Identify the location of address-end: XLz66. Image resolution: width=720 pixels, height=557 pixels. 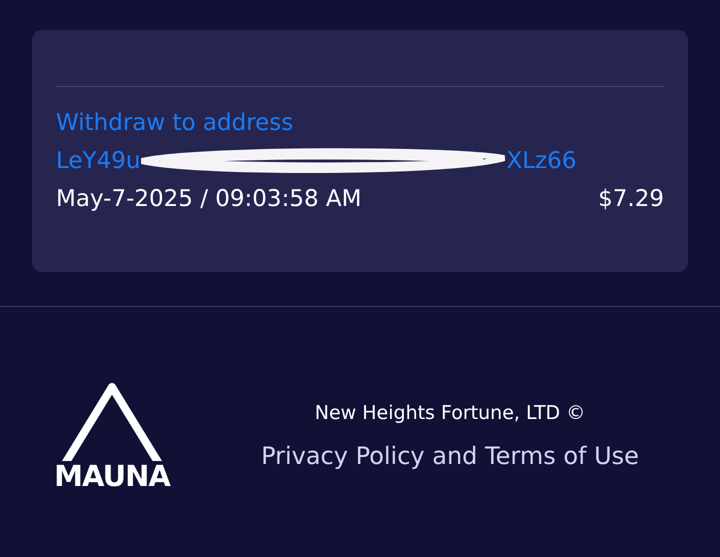
(541, 161).